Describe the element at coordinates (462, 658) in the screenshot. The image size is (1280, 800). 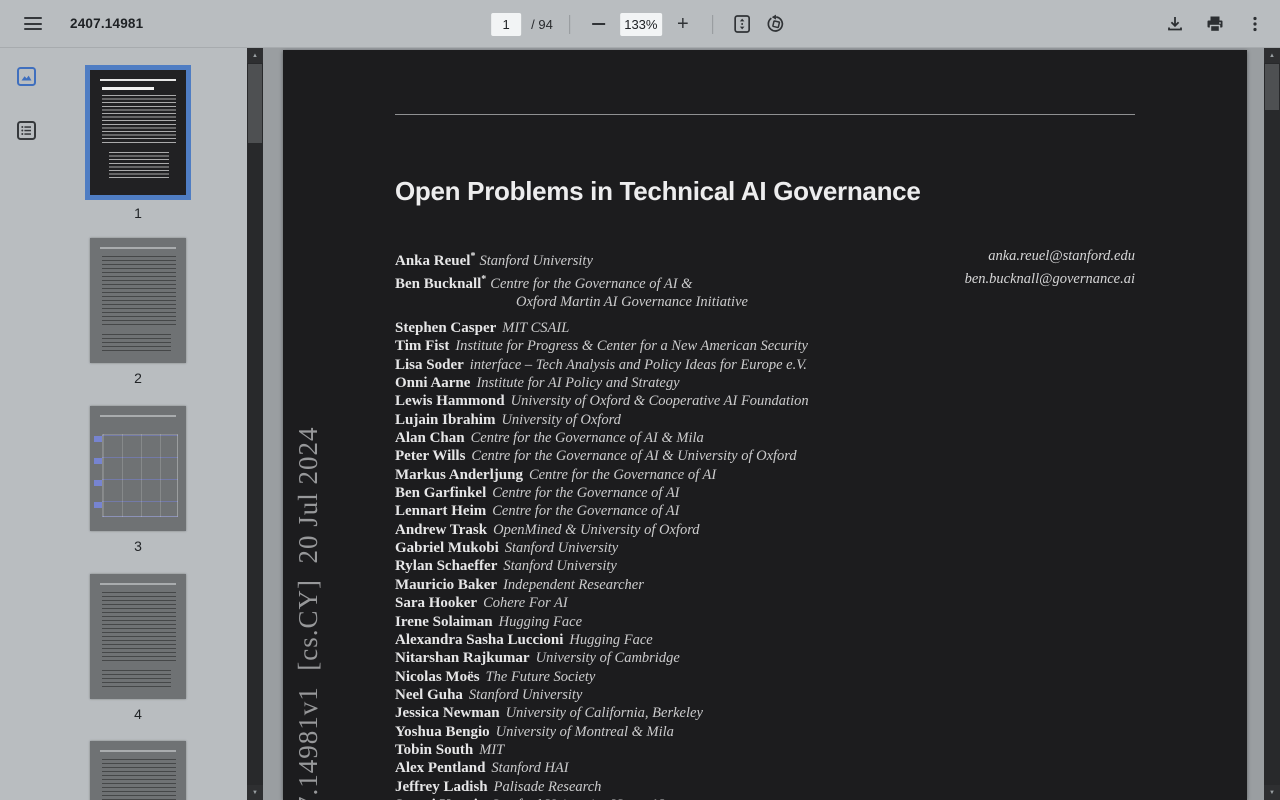
I see `author-name: Nitarshan Rajkumar` at that location.